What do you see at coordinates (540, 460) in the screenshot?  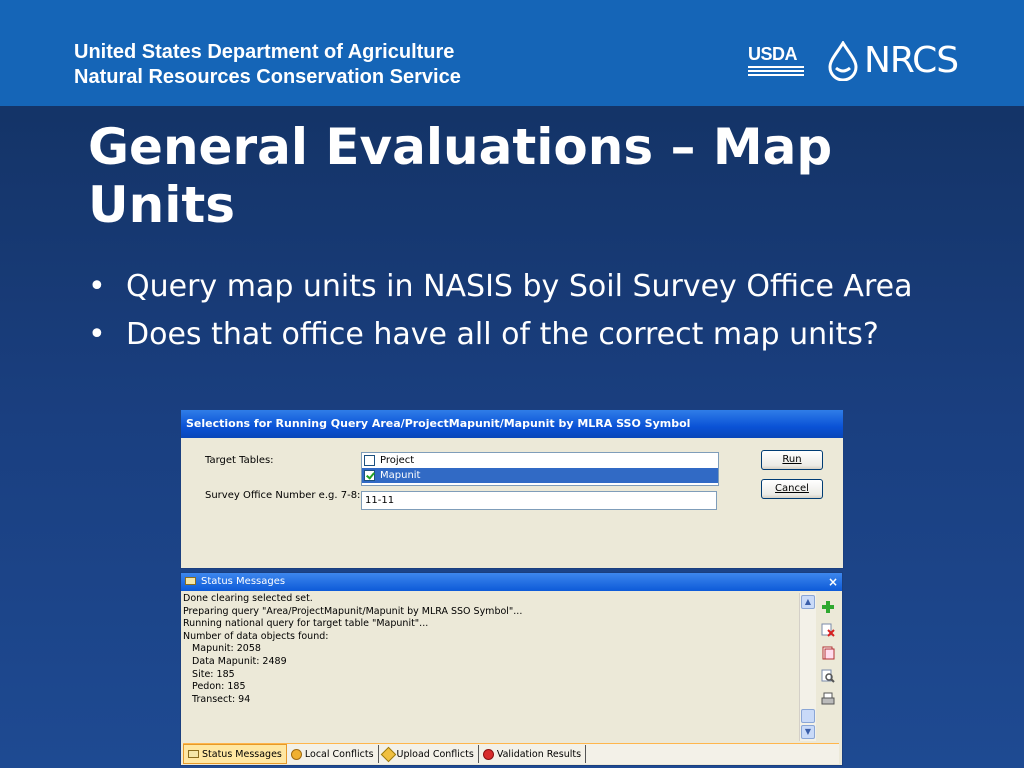 I see `target-table-option-project: Project` at bounding box center [540, 460].